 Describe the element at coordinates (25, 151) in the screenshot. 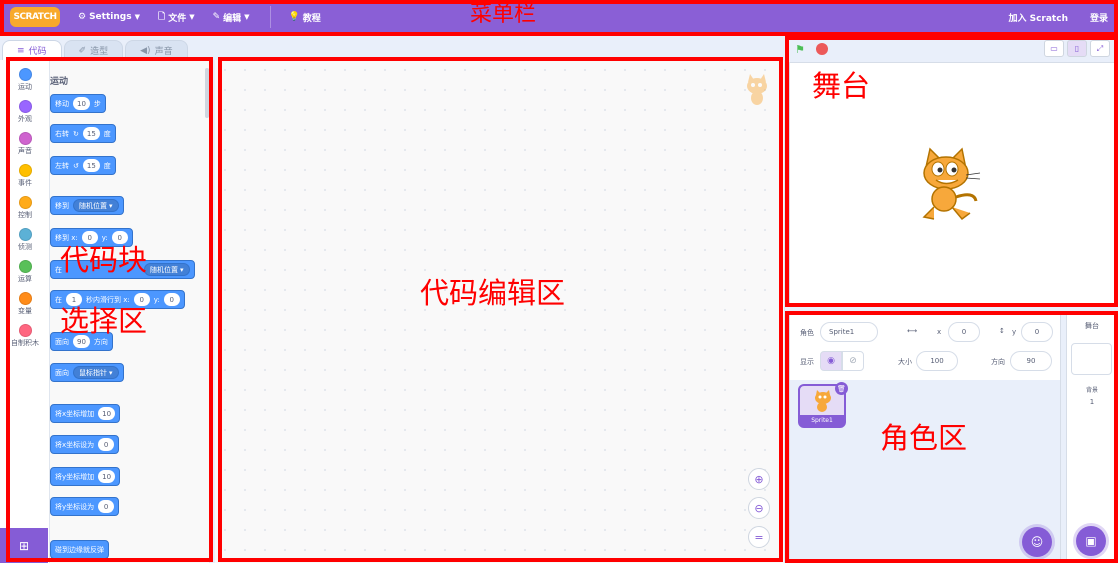

I see `category-label: 声音` at that location.